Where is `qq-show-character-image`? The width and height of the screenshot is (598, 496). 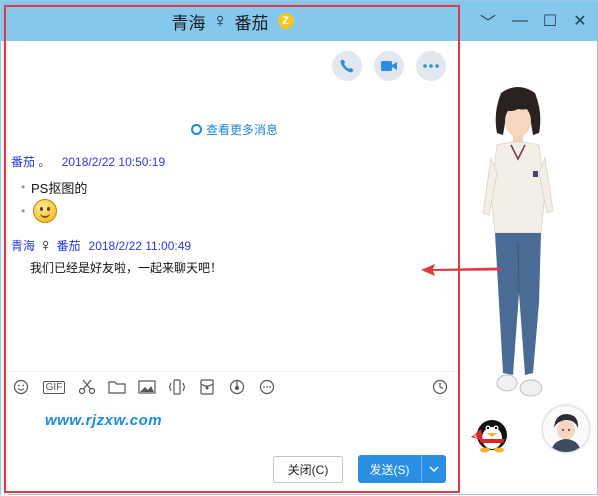 qq-show-character-image is located at coordinates (518, 242).